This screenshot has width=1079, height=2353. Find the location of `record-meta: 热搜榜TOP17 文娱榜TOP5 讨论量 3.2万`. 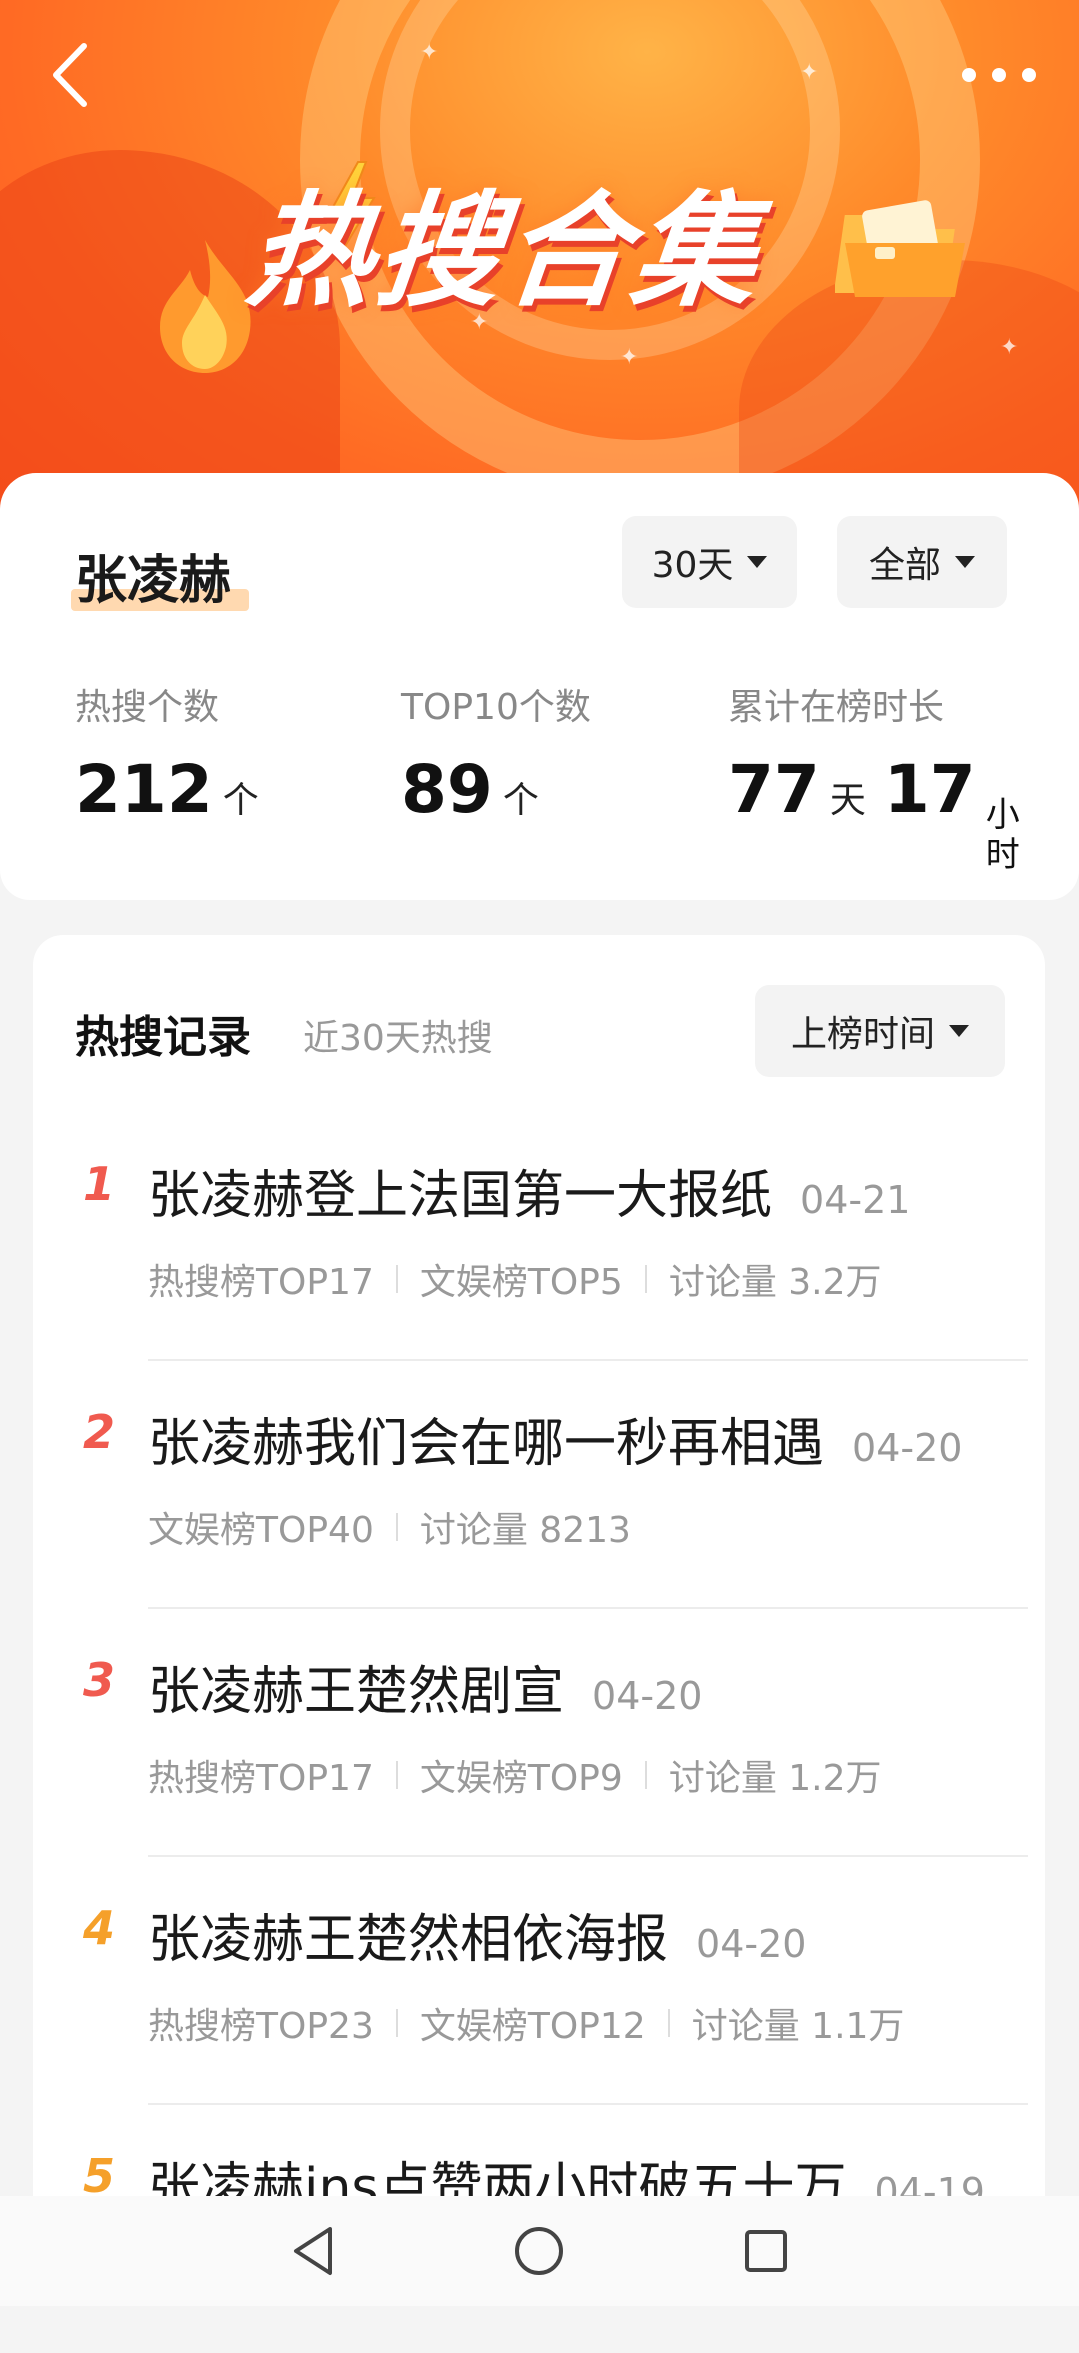

record-meta: 热搜榜TOP17 文娱榜TOP5 讨论量 3.2万 is located at coordinates (515, 1279).